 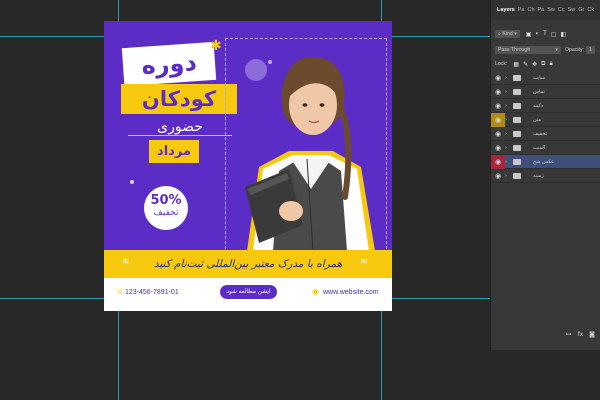 I want to click on smartobject-filter-icon: ◧, so click(x=563, y=34).